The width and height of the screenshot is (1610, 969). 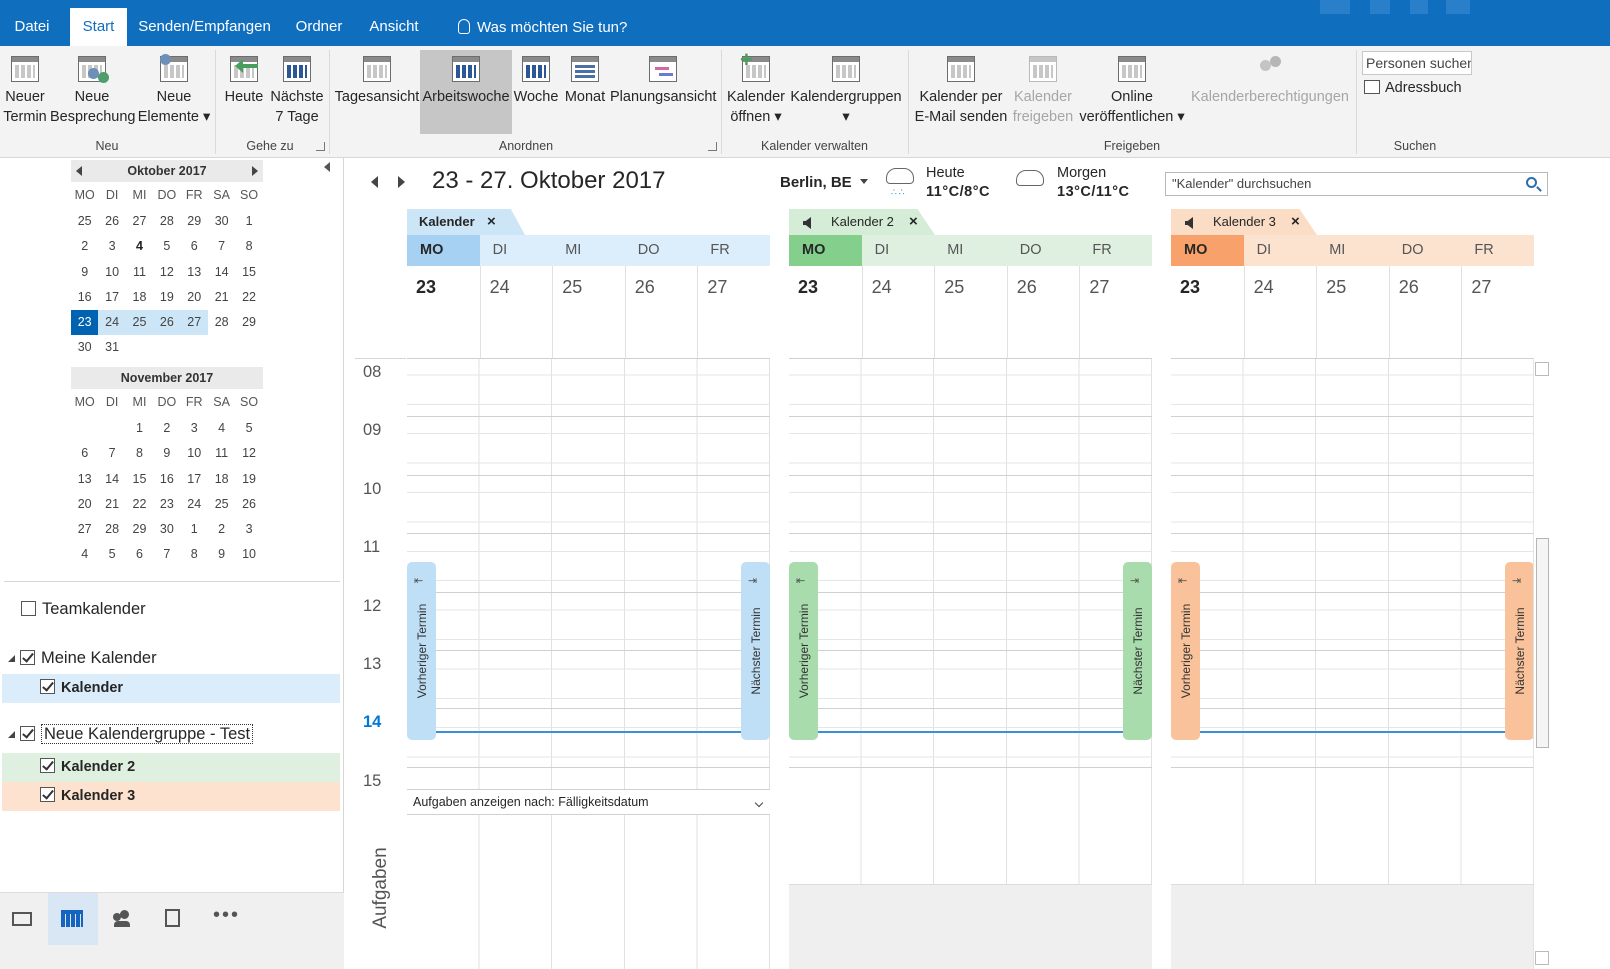 What do you see at coordinates (970, 573) in the screenshot?
I see `time-grid: ⇤ Vorheriger Termin ⇥ Nächster Termin` at bounding box center [970, 573].